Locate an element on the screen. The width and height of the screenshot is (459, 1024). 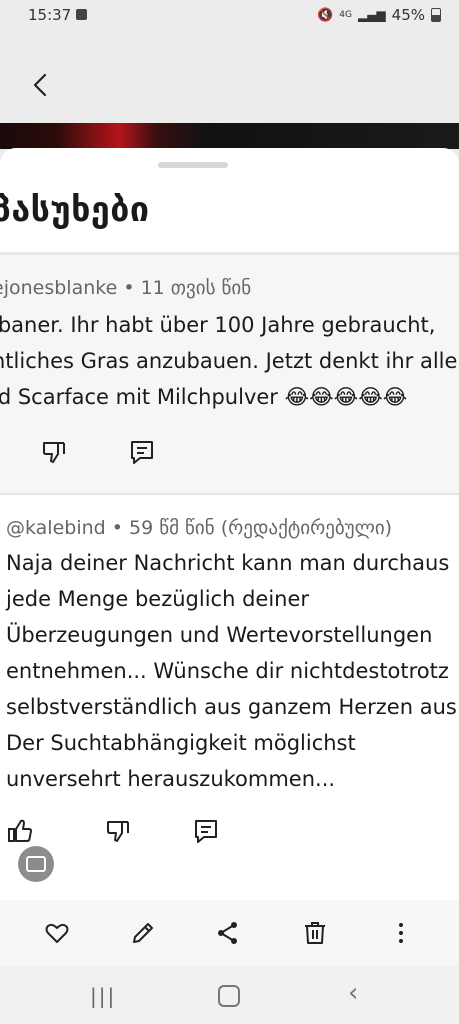
more-button is located at coordinates (401, 933).